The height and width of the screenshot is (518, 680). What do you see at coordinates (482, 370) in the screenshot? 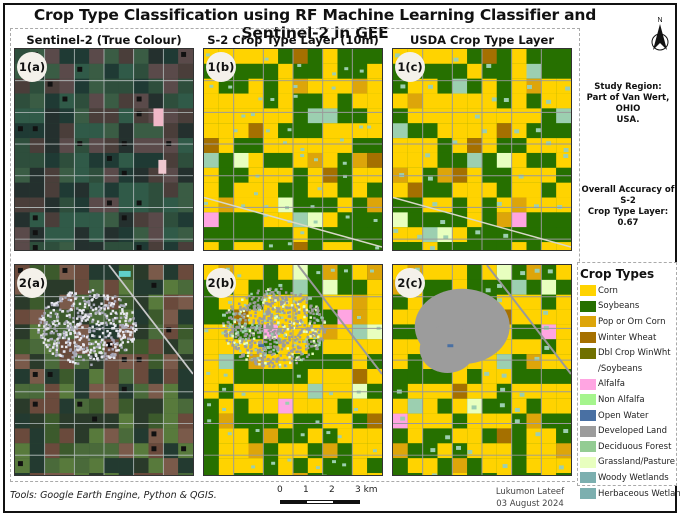
I see `map-panel-2c: 2(c)` at bounding box center [482, 370].